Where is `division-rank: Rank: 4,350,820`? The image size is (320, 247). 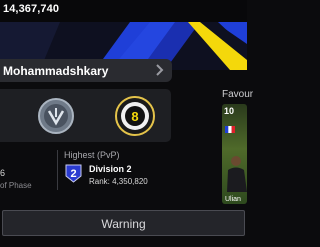 division-rank: Rank: 4,350,820 is located at coordinates (118, 181).